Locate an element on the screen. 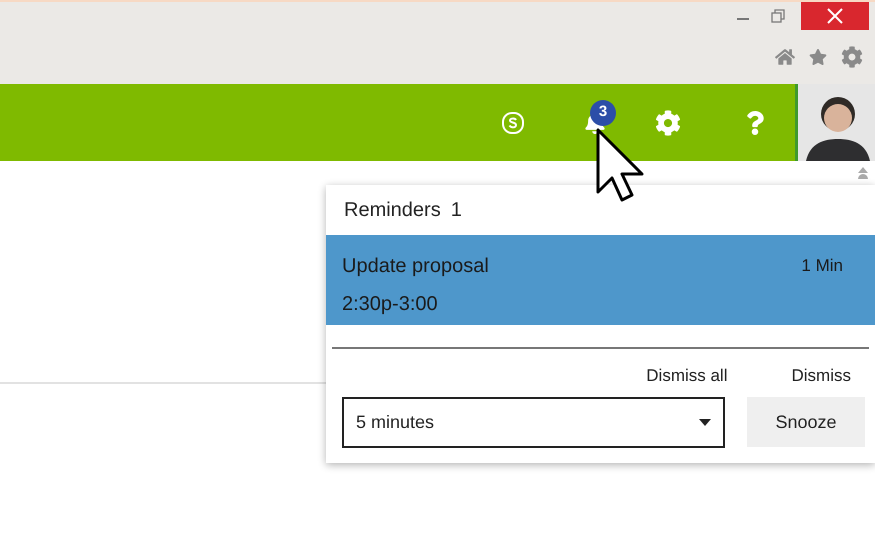 The image size is (875, 534). restore-icon is located at coordinates (778, 16).